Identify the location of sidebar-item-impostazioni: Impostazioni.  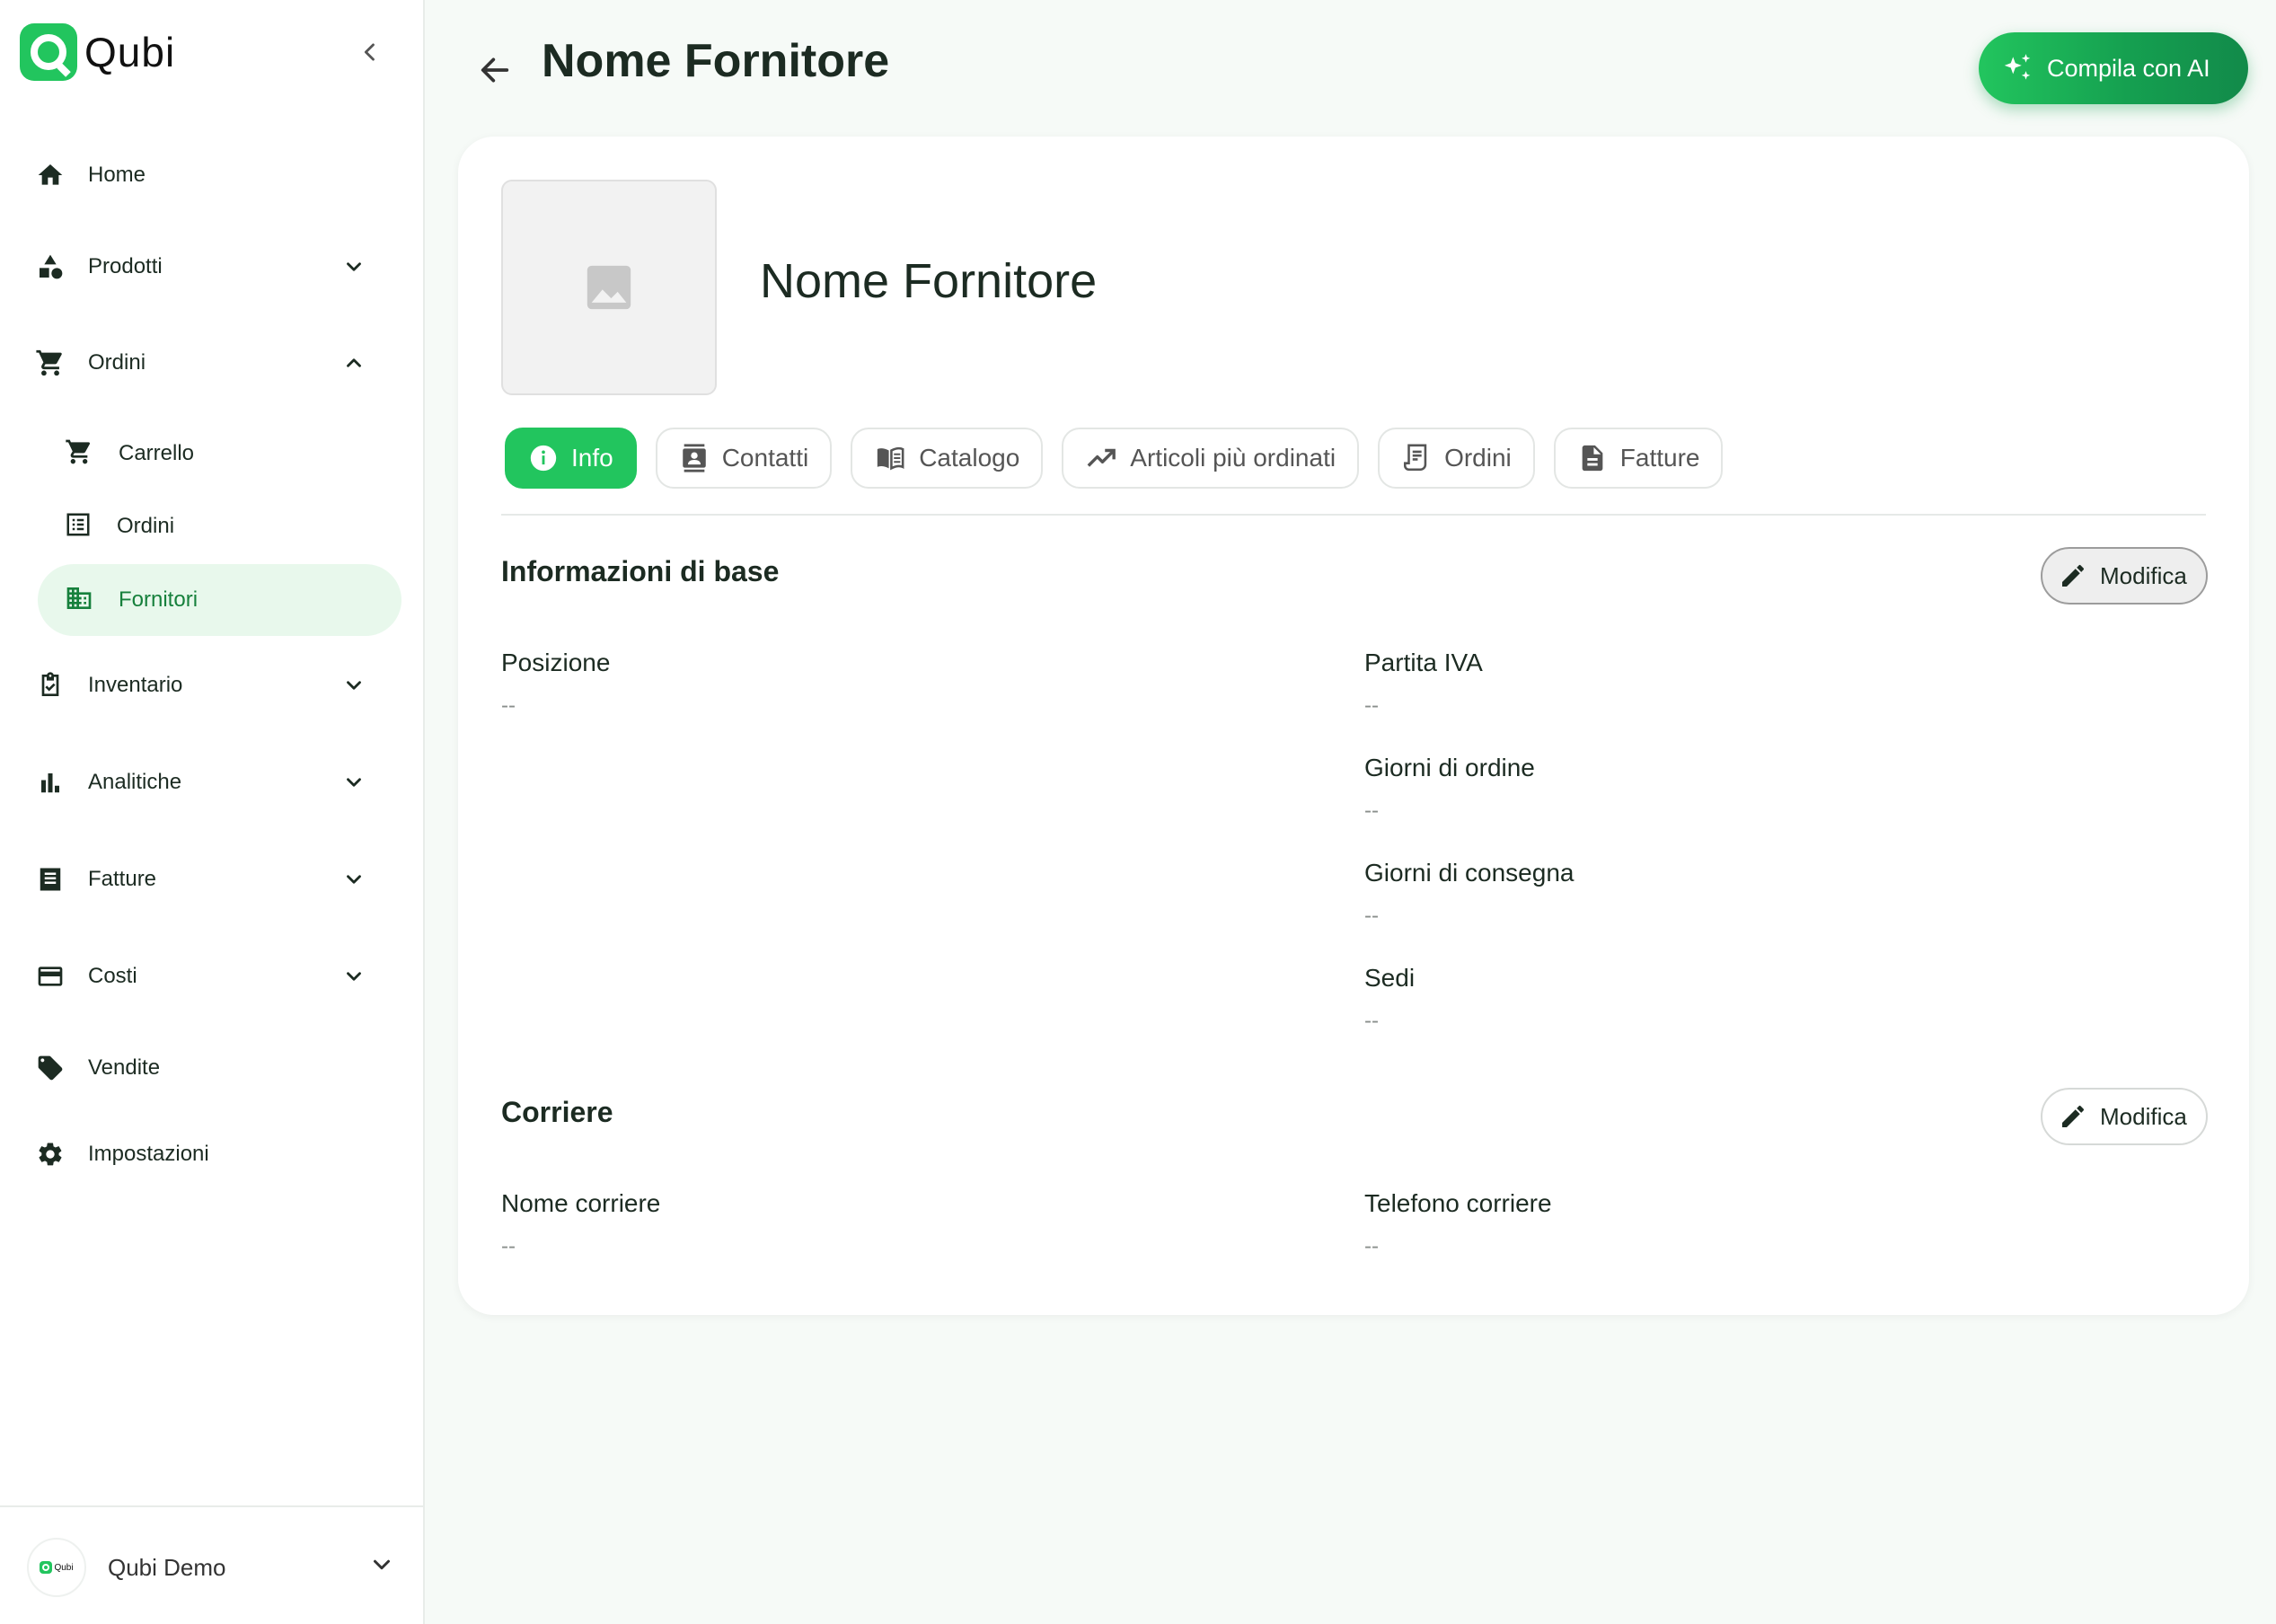
(213, 1154).